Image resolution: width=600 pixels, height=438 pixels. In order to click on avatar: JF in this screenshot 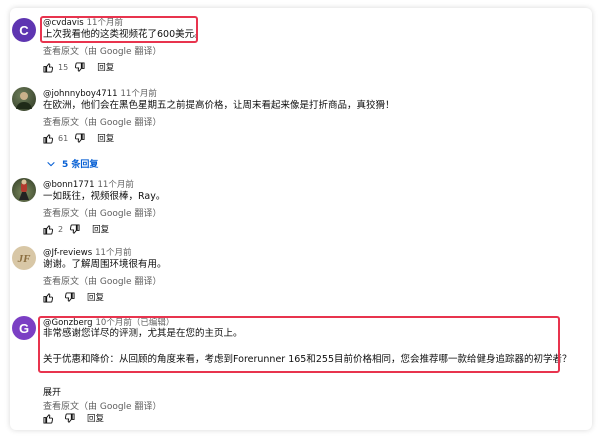, I will do `click(24, 258)`.